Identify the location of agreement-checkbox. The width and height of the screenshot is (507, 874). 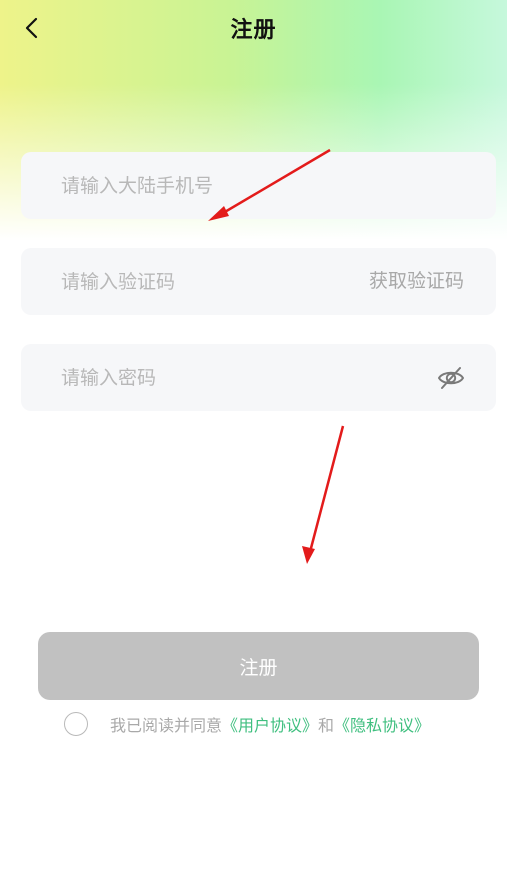
(76, 724).